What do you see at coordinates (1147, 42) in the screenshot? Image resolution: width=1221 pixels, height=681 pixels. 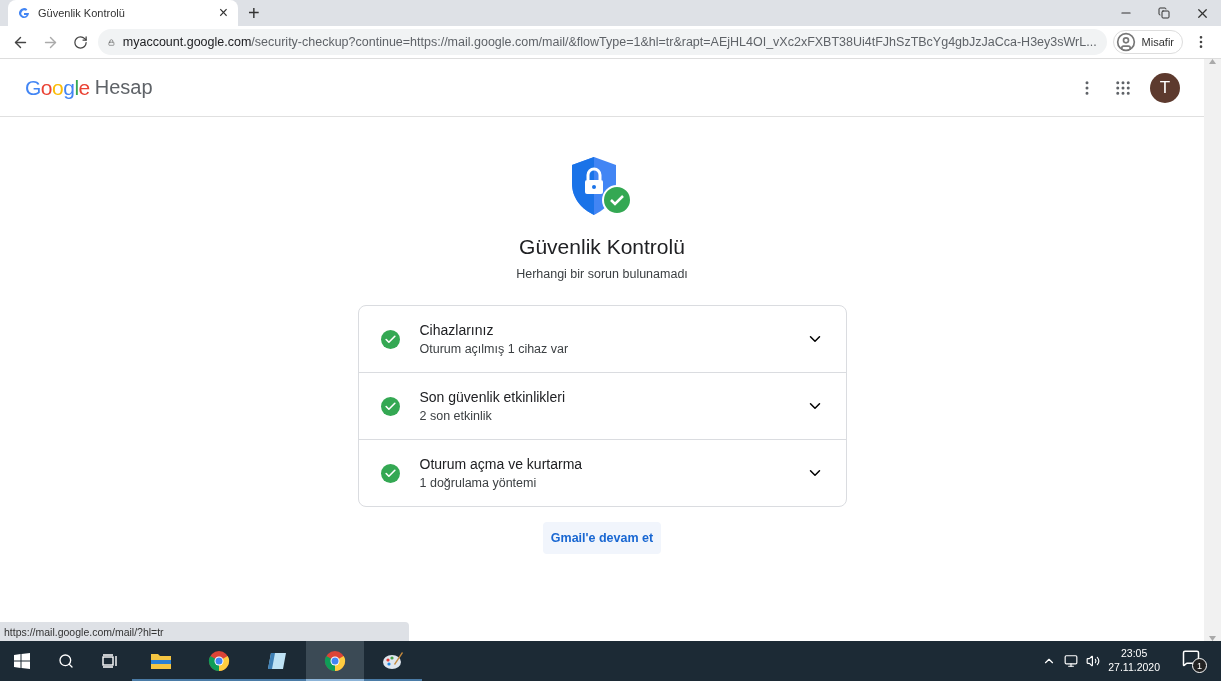 I see `profile-button: Misafir` at bounding box center [1147, 42].